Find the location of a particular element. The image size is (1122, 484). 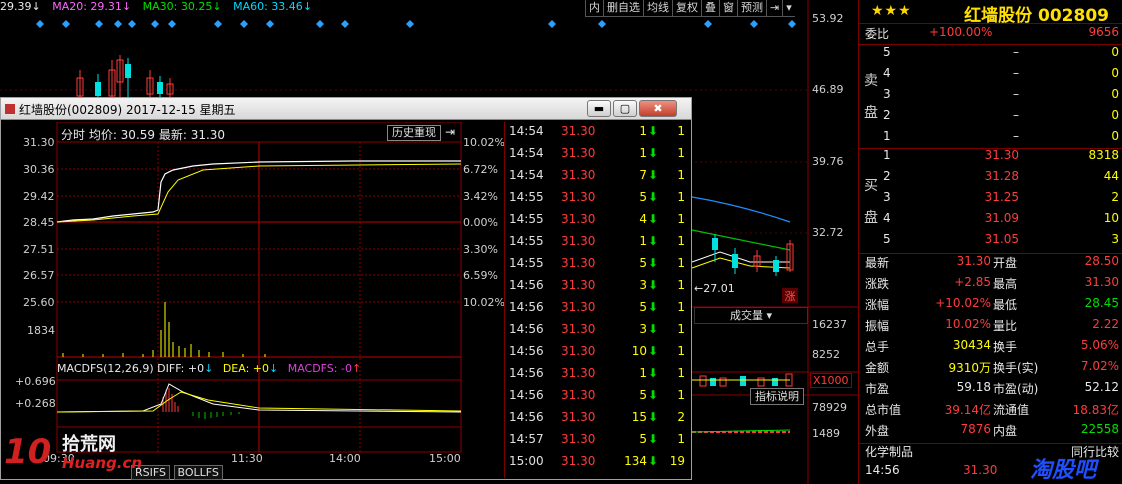

buy-level-row: 5 31.05 3 is located at coordinates (990, 242).